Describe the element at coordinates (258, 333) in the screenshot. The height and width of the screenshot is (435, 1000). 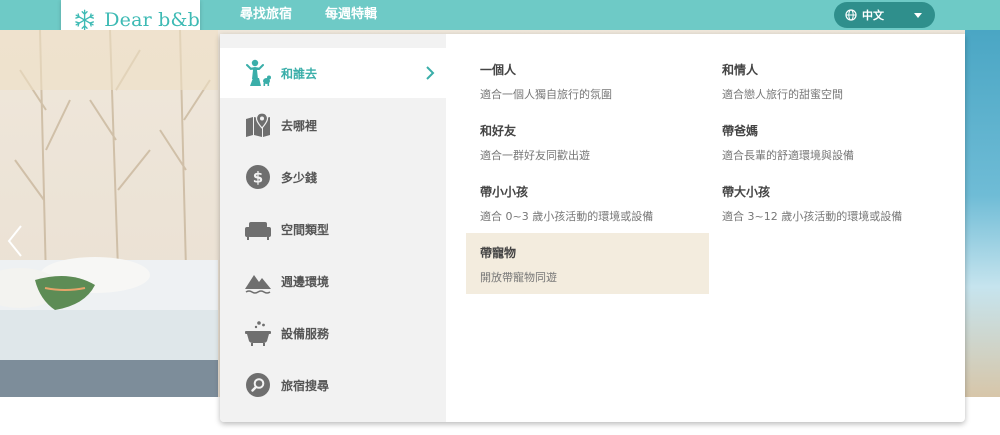
I see `bathtub-icon` at that location.